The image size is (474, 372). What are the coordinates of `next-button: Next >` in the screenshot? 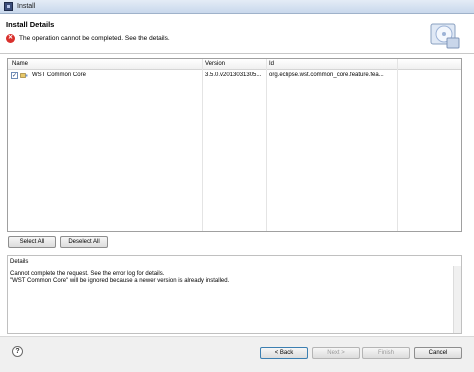 It's located at (336, 353).